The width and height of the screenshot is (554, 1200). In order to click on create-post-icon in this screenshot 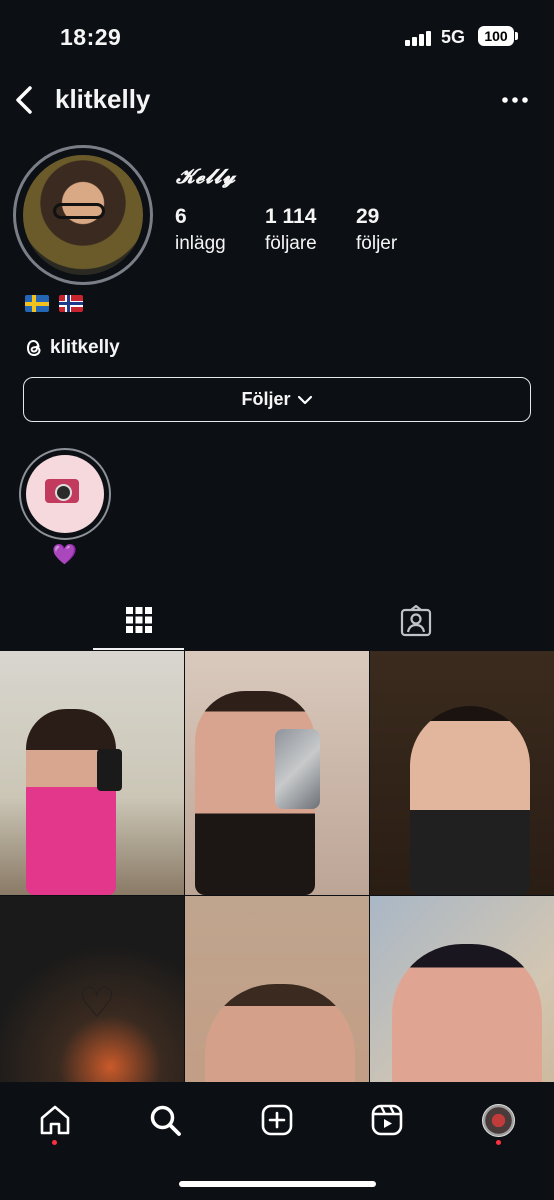, I will do `click(277, 1120)`.